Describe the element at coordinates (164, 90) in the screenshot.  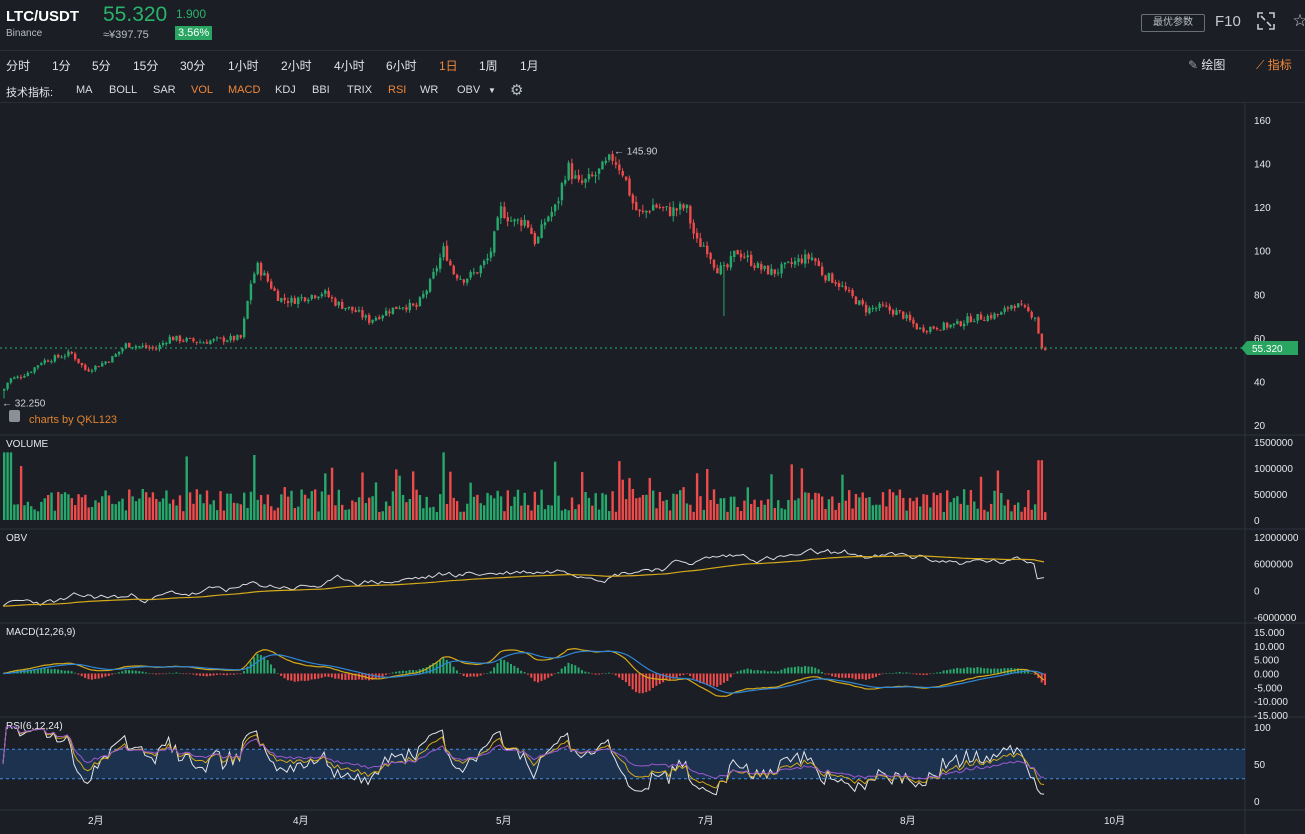
I see `indicator-sar: SAR` at that location.